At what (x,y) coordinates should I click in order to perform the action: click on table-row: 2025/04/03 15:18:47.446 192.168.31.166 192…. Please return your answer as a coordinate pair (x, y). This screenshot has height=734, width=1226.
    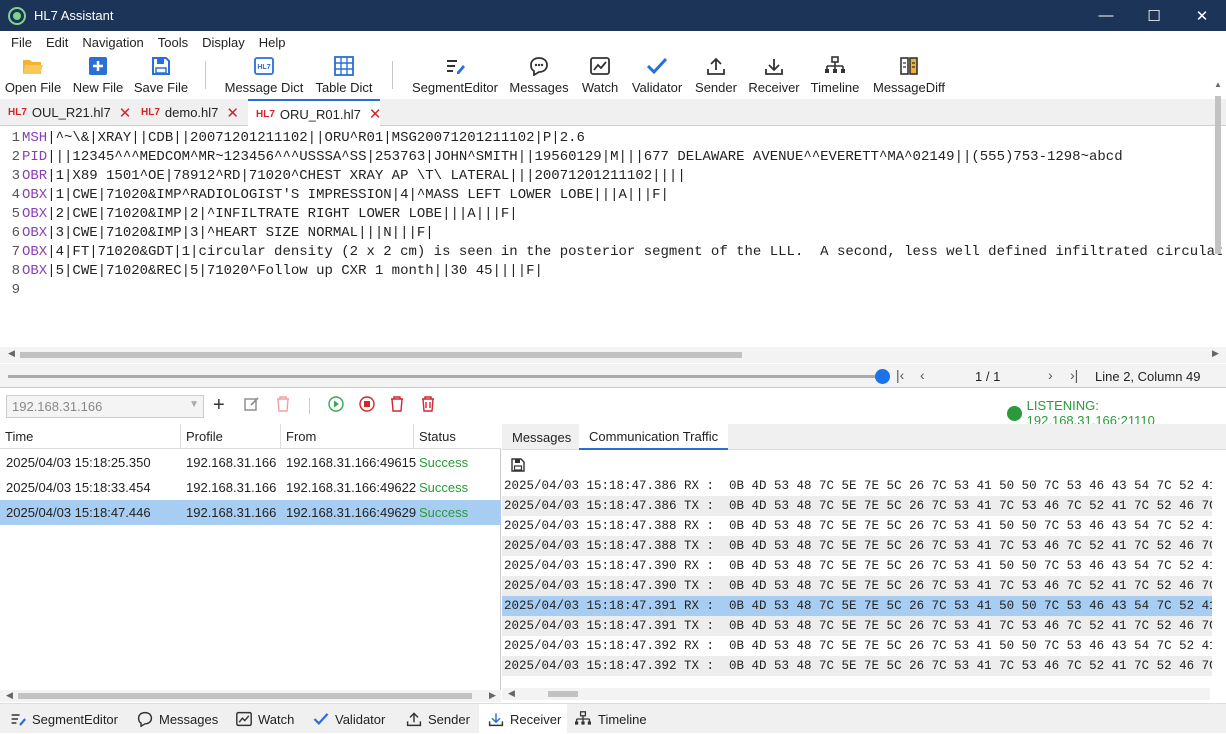
    Looking at the image, I should click on (250, 512).